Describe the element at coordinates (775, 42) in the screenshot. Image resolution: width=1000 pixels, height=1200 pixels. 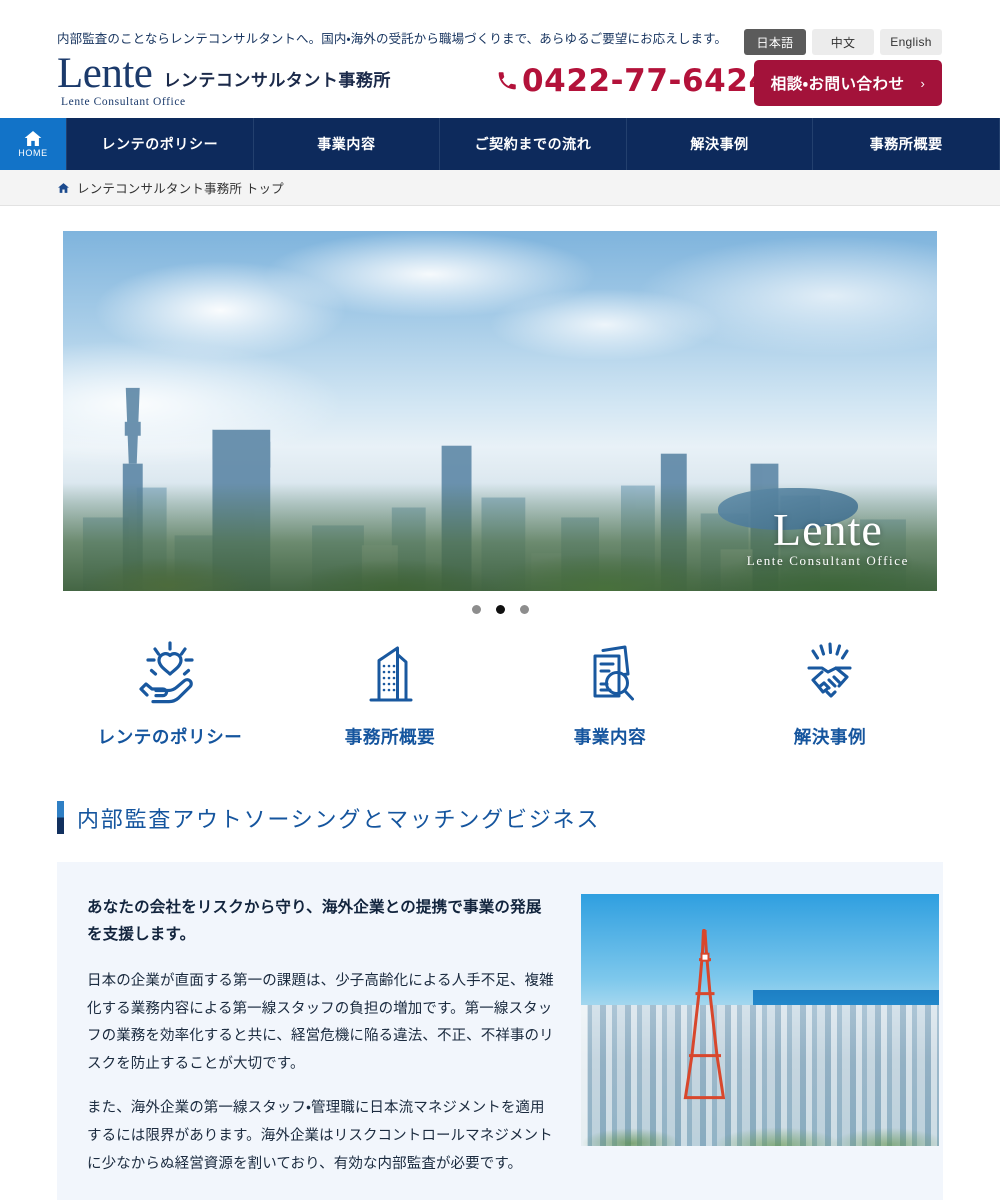
I see `language-button-japanese: 日本語` at that location.